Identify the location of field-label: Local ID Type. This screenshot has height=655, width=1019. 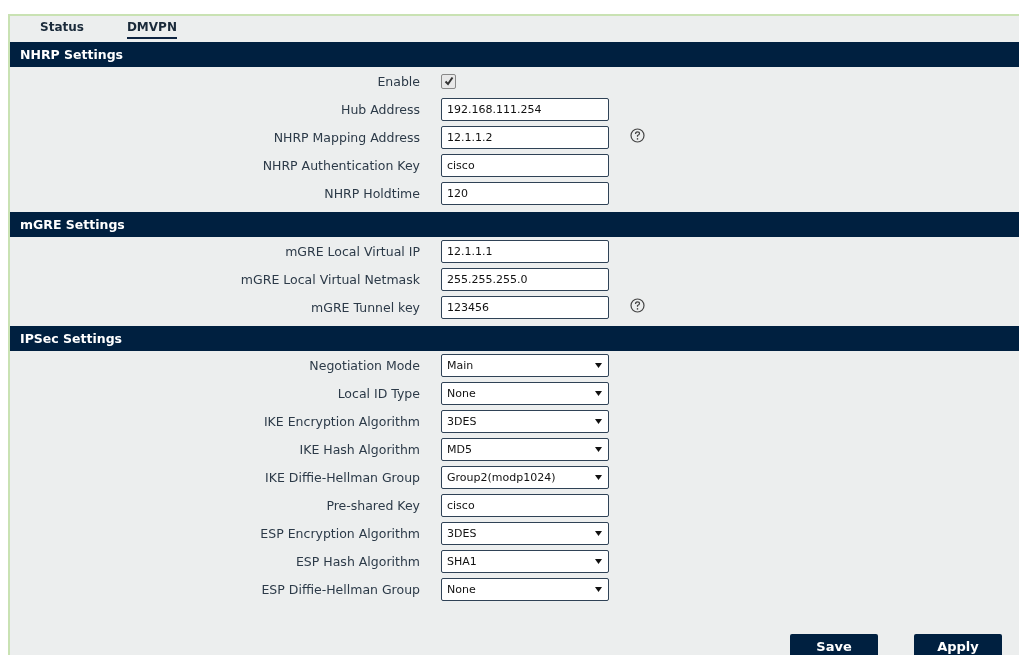
(378, 393).